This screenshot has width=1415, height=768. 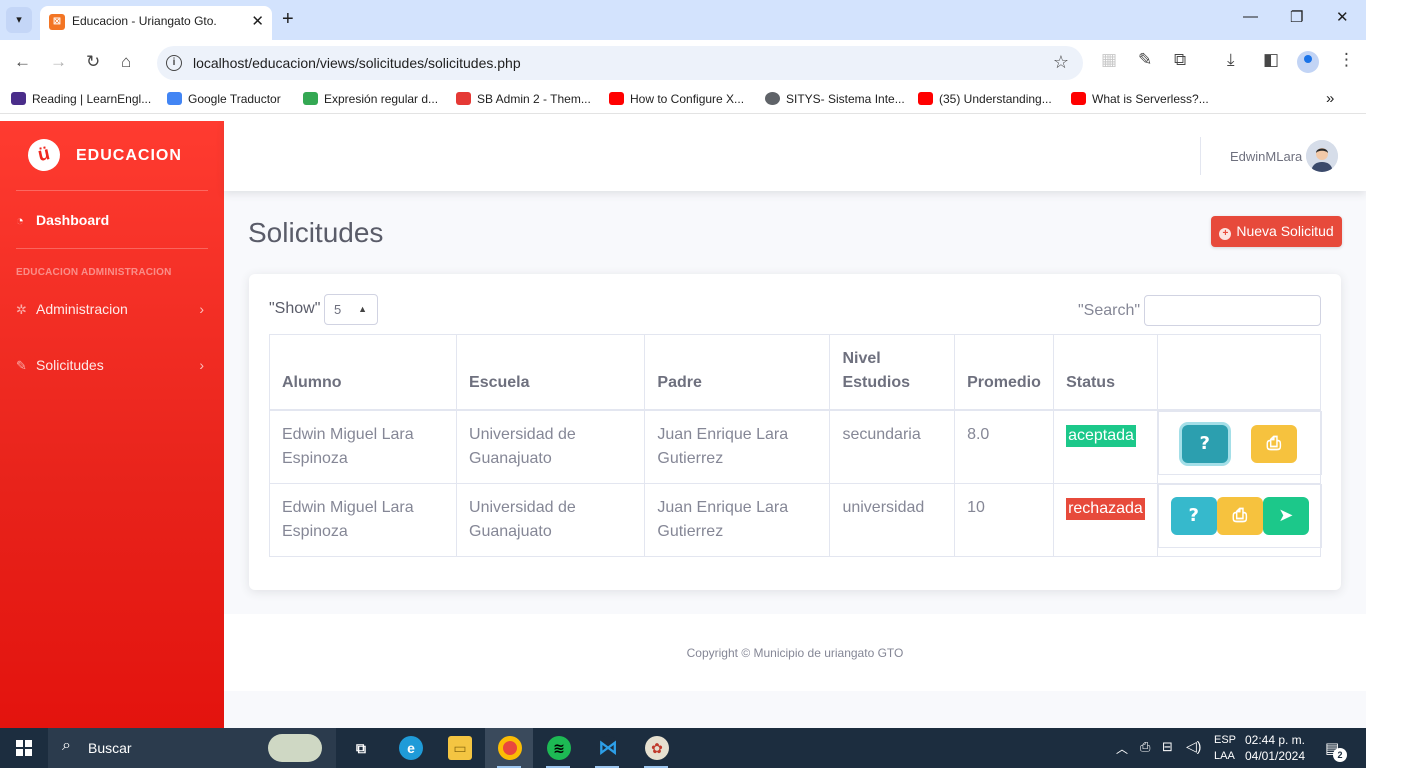 I want to click on windows-start-icon, so click(x=24, y=748).